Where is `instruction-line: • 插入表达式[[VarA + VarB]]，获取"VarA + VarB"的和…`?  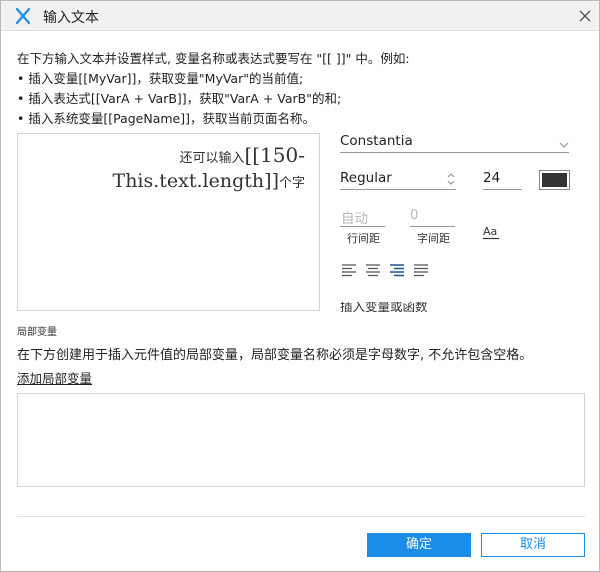 instruction-line: • 插入表达式[[VarA + VarB]]，获取"VarA + VarB"的和… is located at coordinates (179, 98).